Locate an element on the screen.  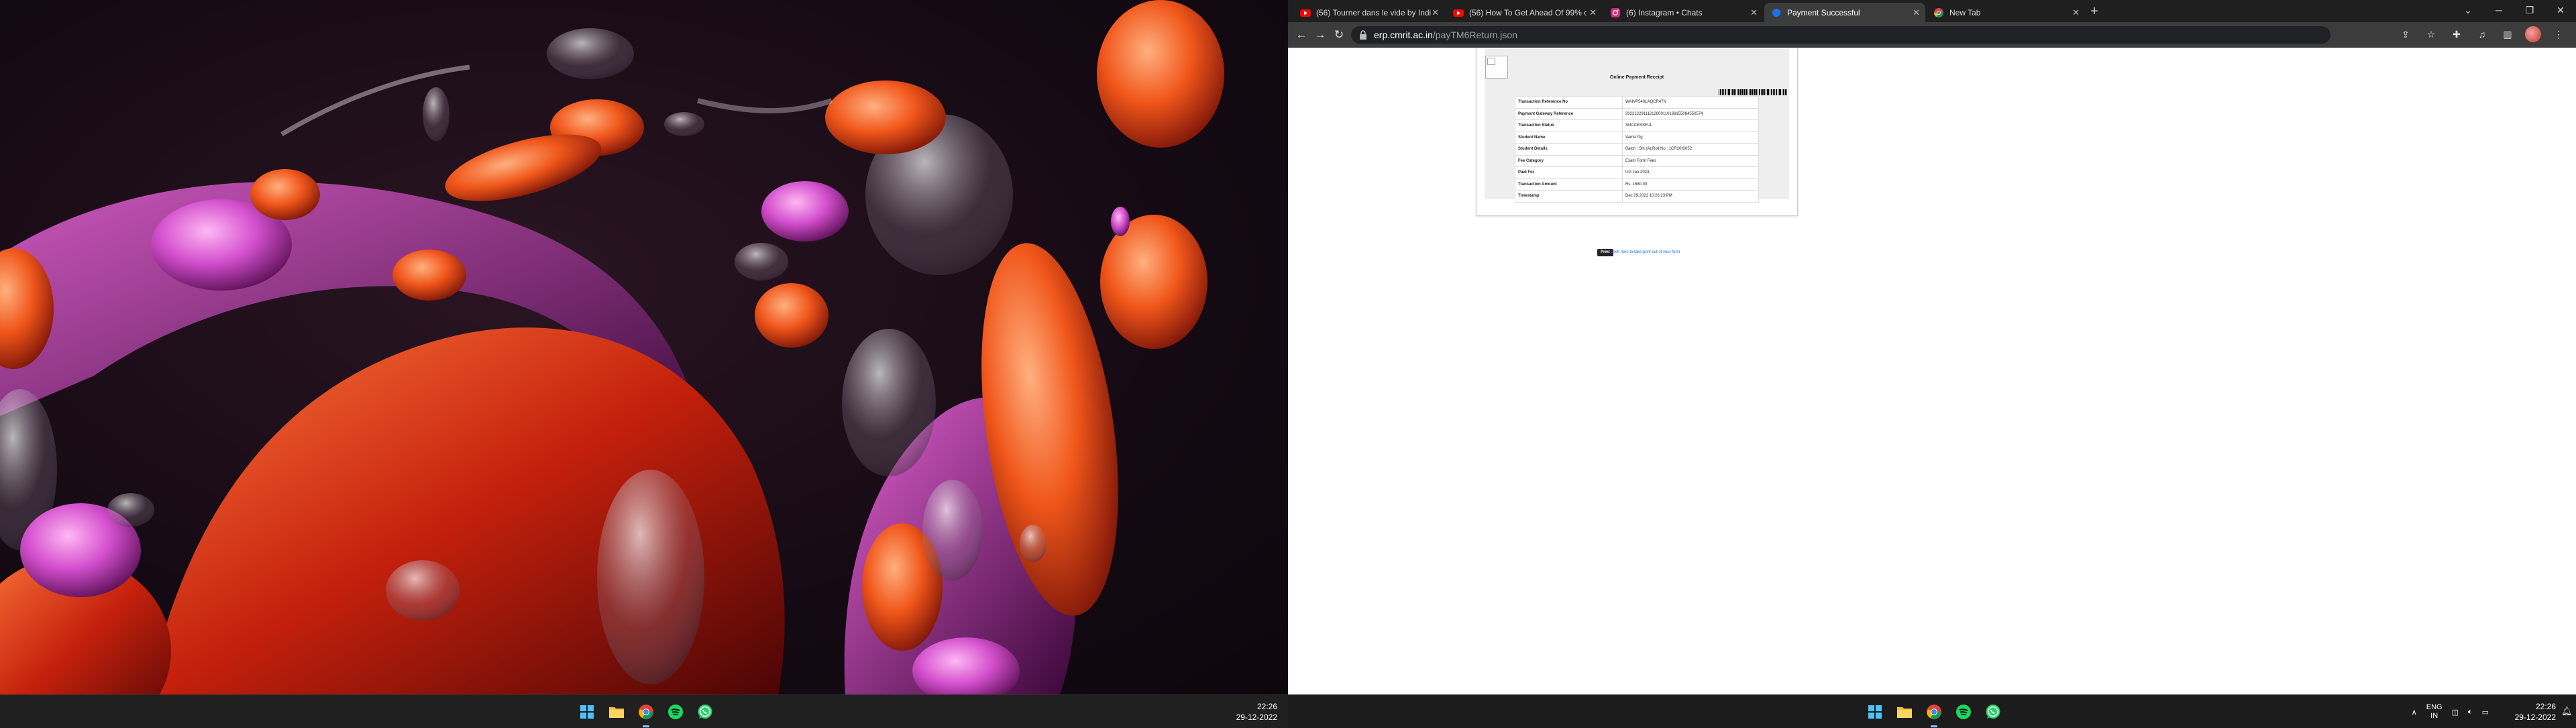
instagram-icon is located at coordinates (1615, 12).